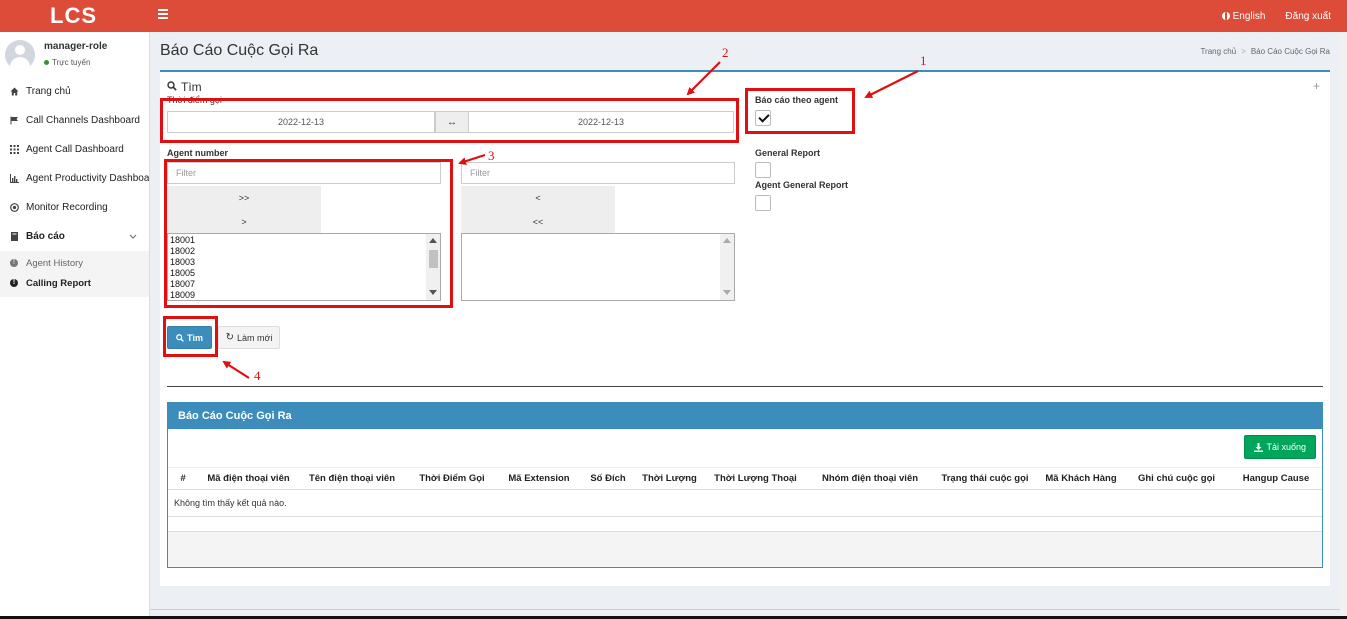 This screenshot has height=619, width=1347. I want to click on agent-general-report-checkbox, so click(763, 203).